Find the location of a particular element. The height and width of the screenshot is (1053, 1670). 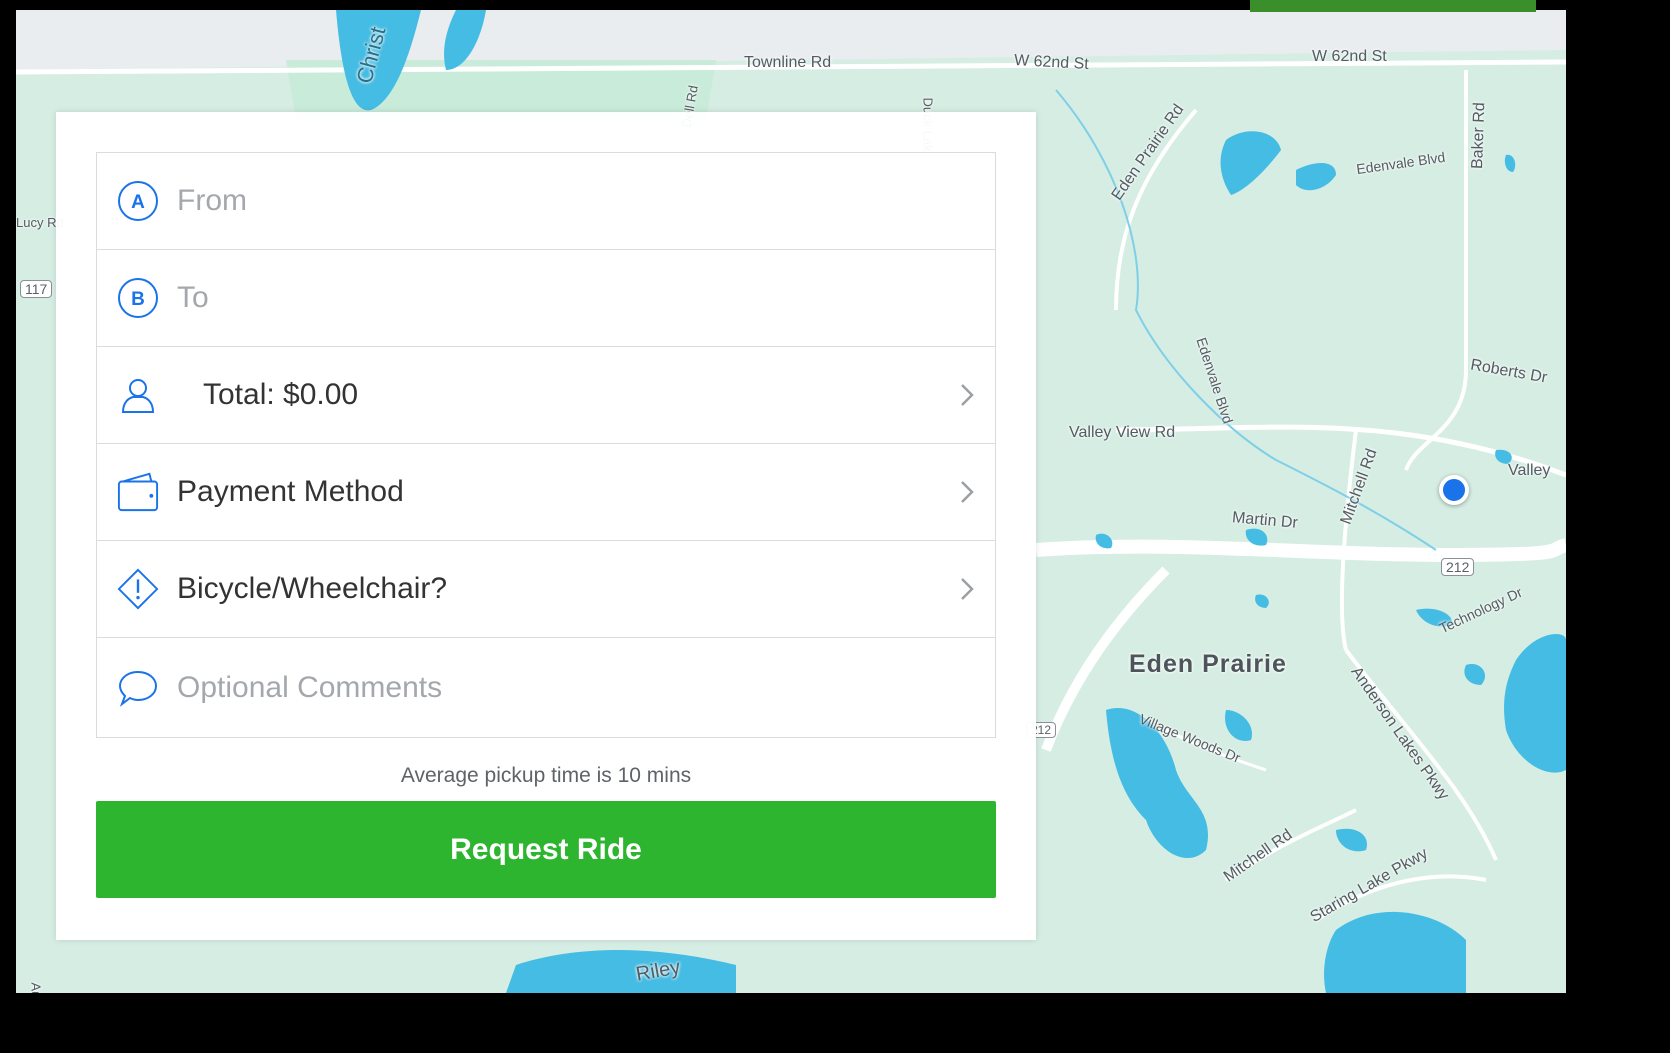

comments-input is located at coordinates (557, 687).